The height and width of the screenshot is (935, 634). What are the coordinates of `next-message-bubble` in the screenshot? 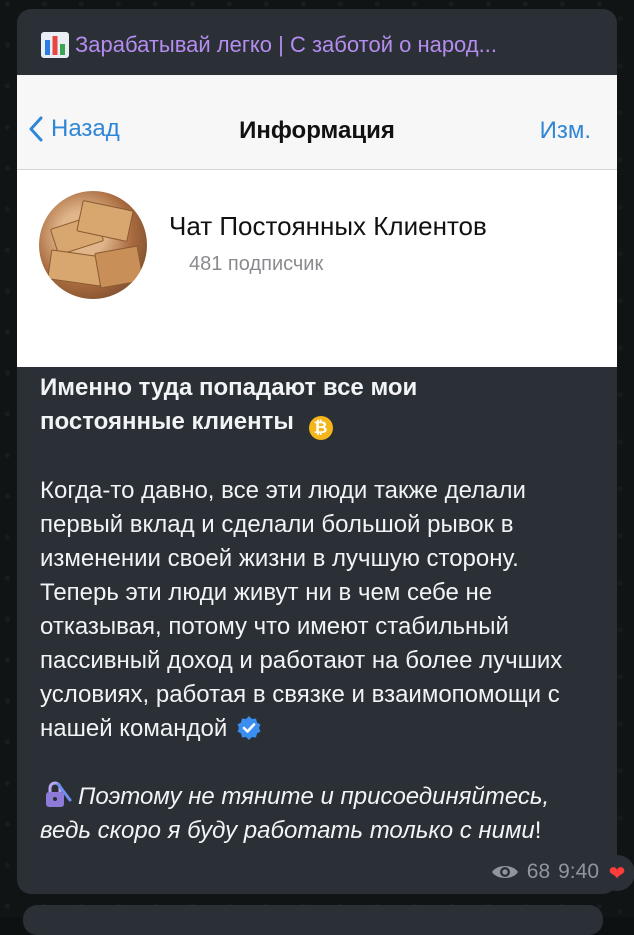 It's located at (313, 920).